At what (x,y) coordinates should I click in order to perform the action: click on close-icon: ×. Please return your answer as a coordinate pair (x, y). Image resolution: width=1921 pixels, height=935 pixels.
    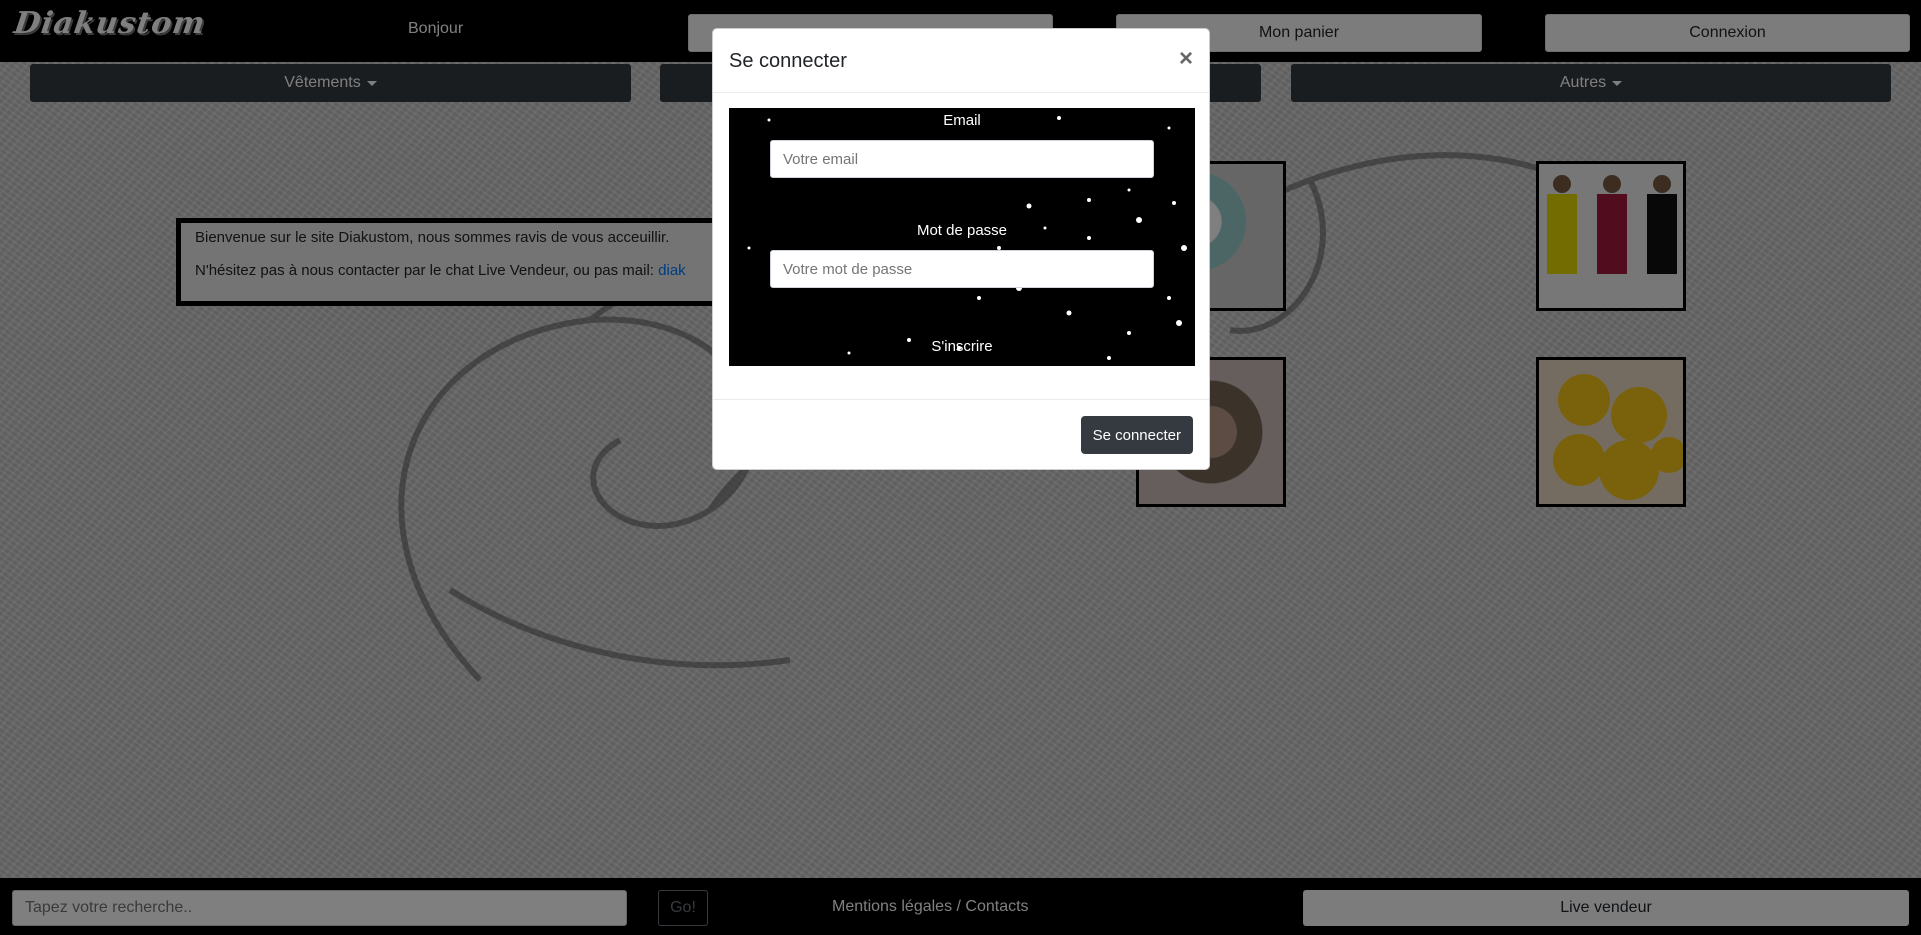
    Looking at the image, I should click on (1186, 59).